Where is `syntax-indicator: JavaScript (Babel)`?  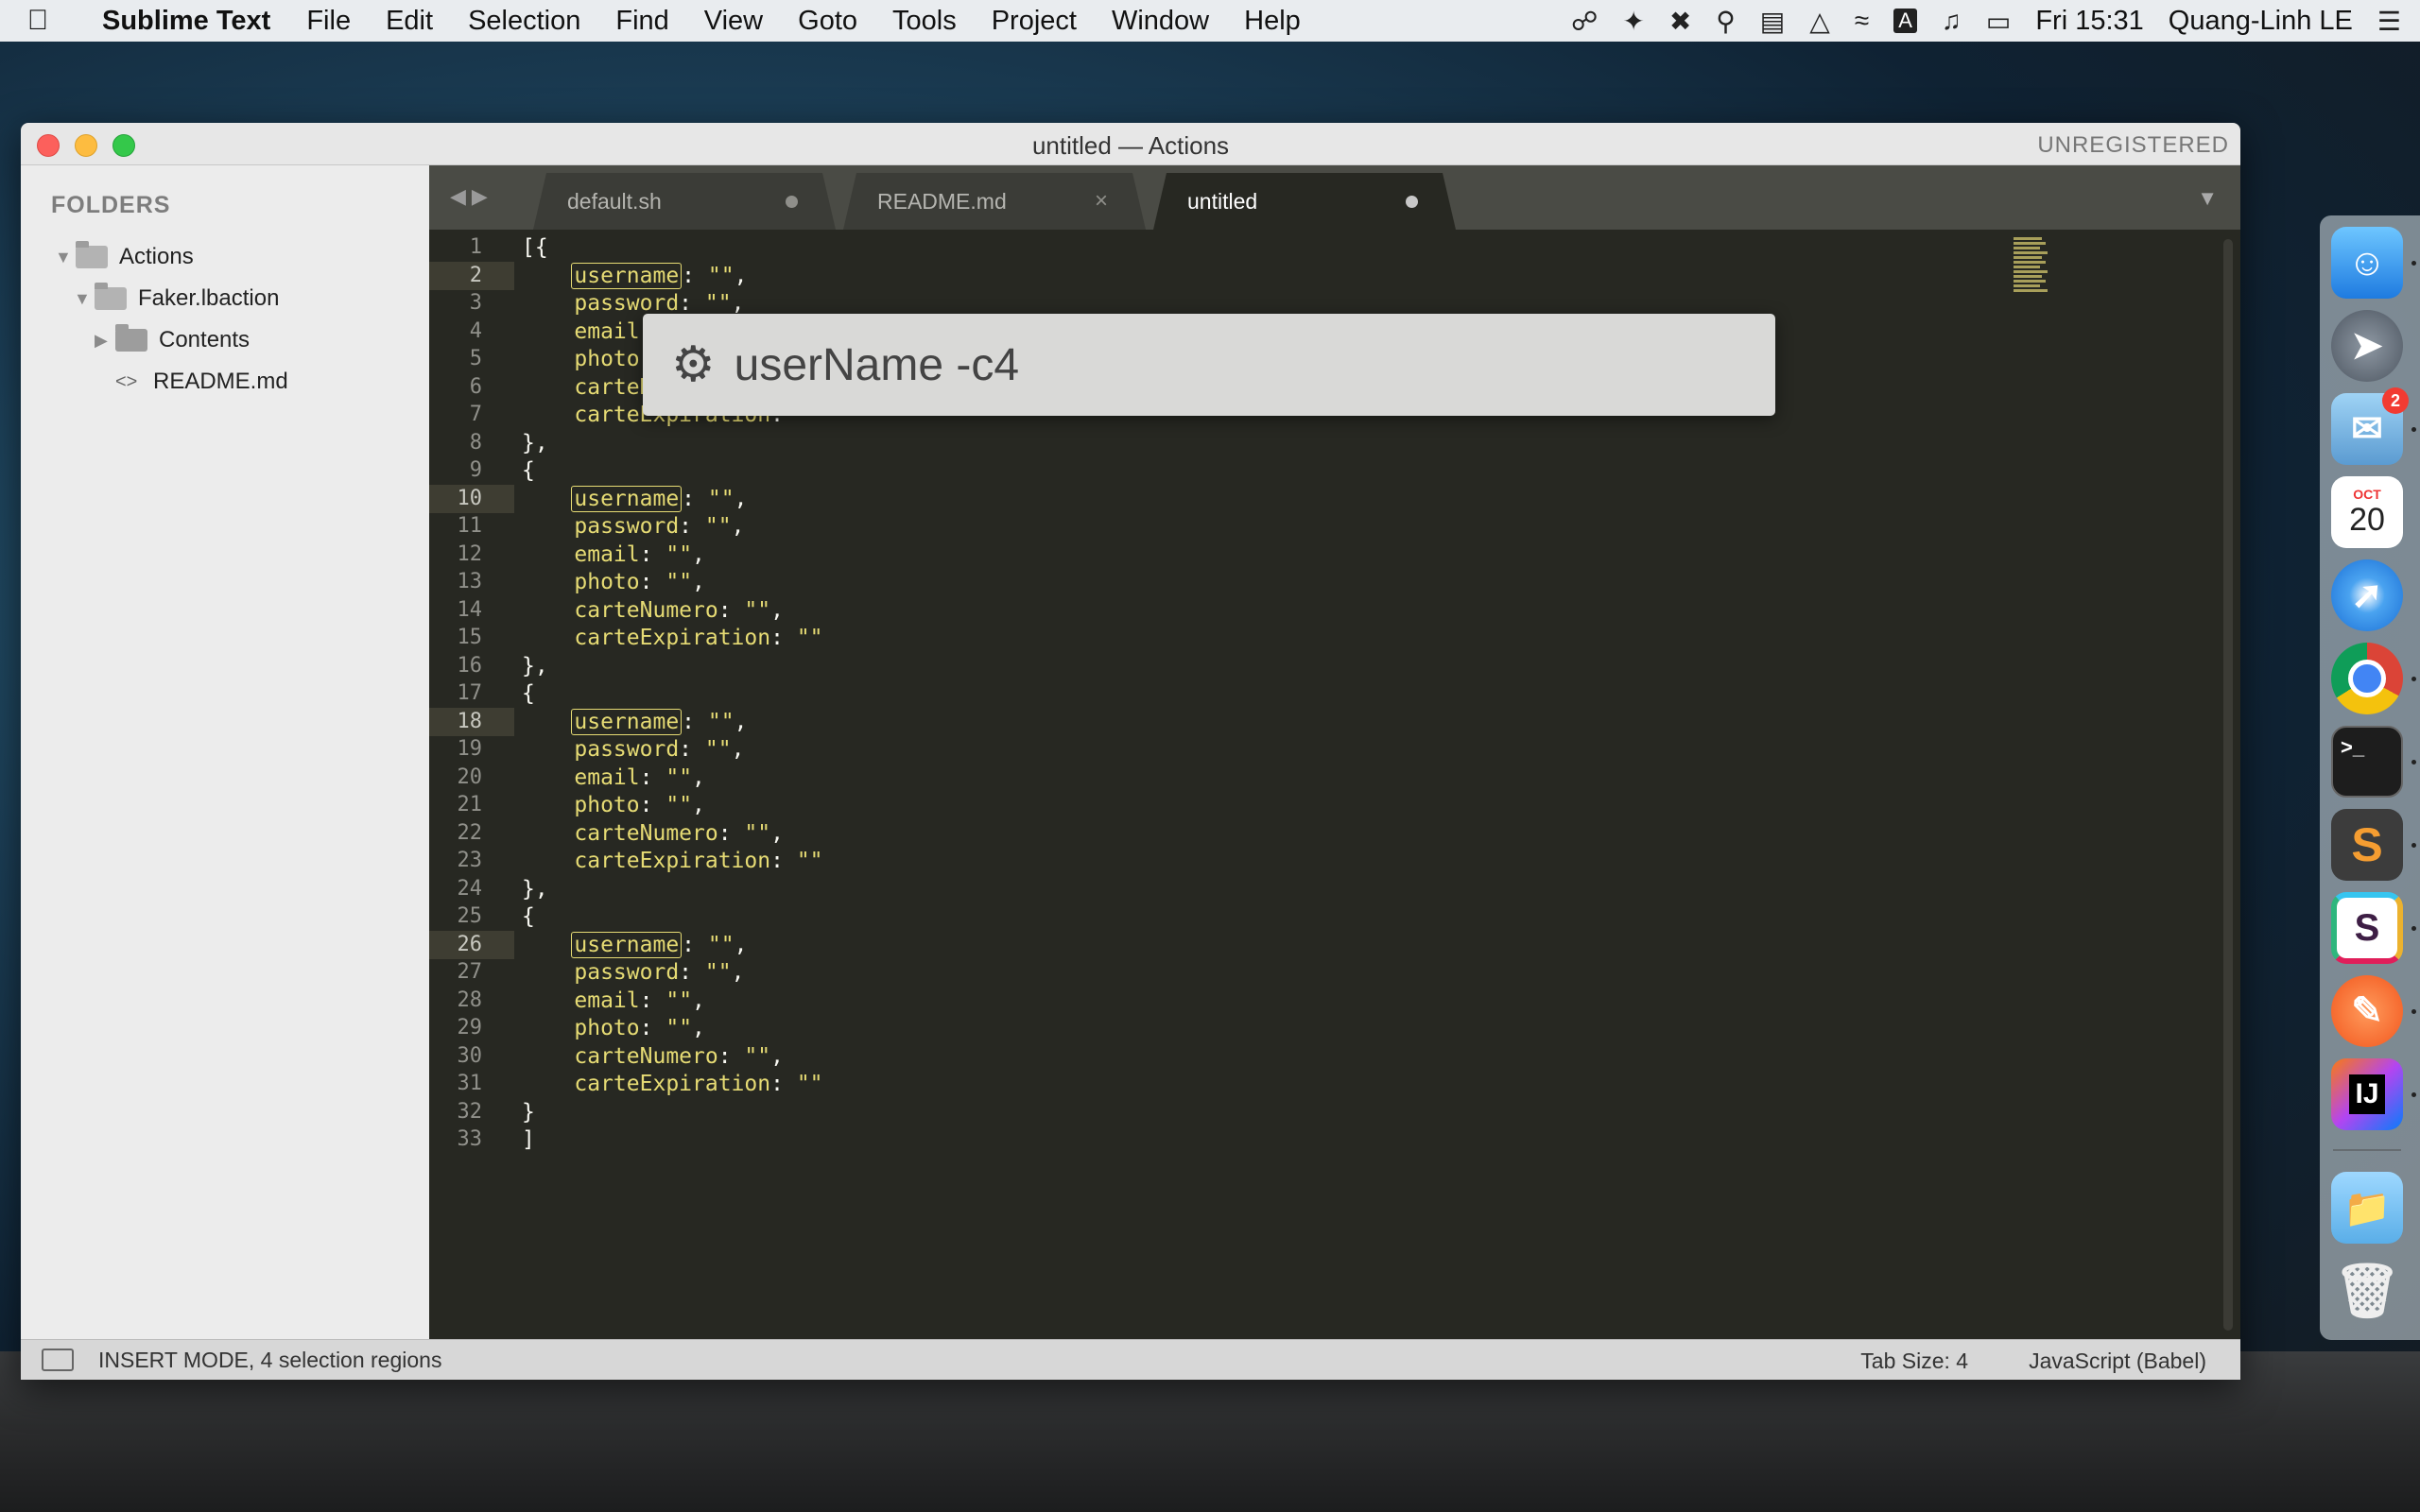 syntax-indicator: JavaScript (Babel) is located at coordinates (2117, 1361).